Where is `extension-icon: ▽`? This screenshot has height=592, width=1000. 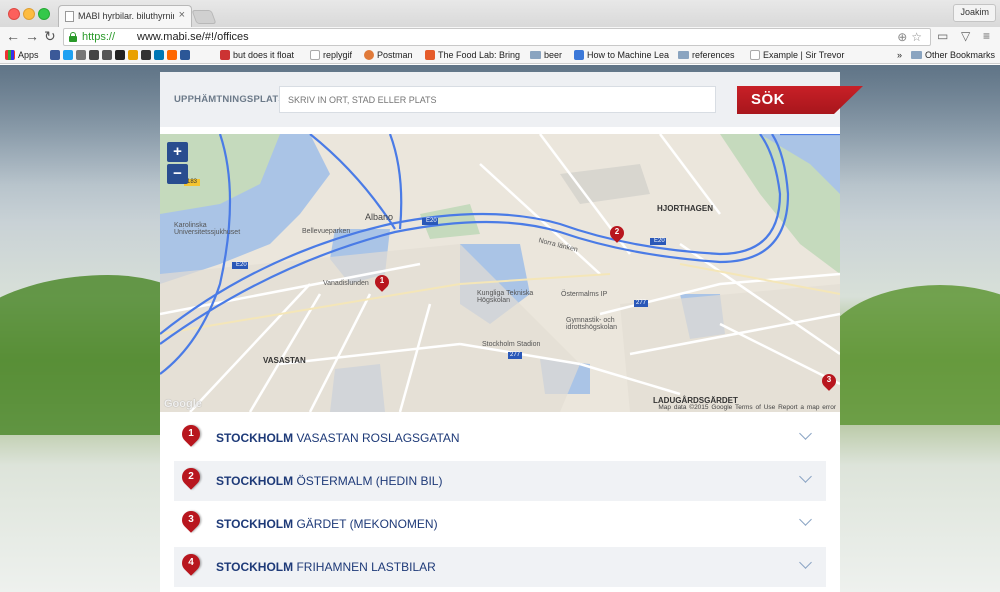 extension-icon: ▽ is located at coordinates (965, 36).